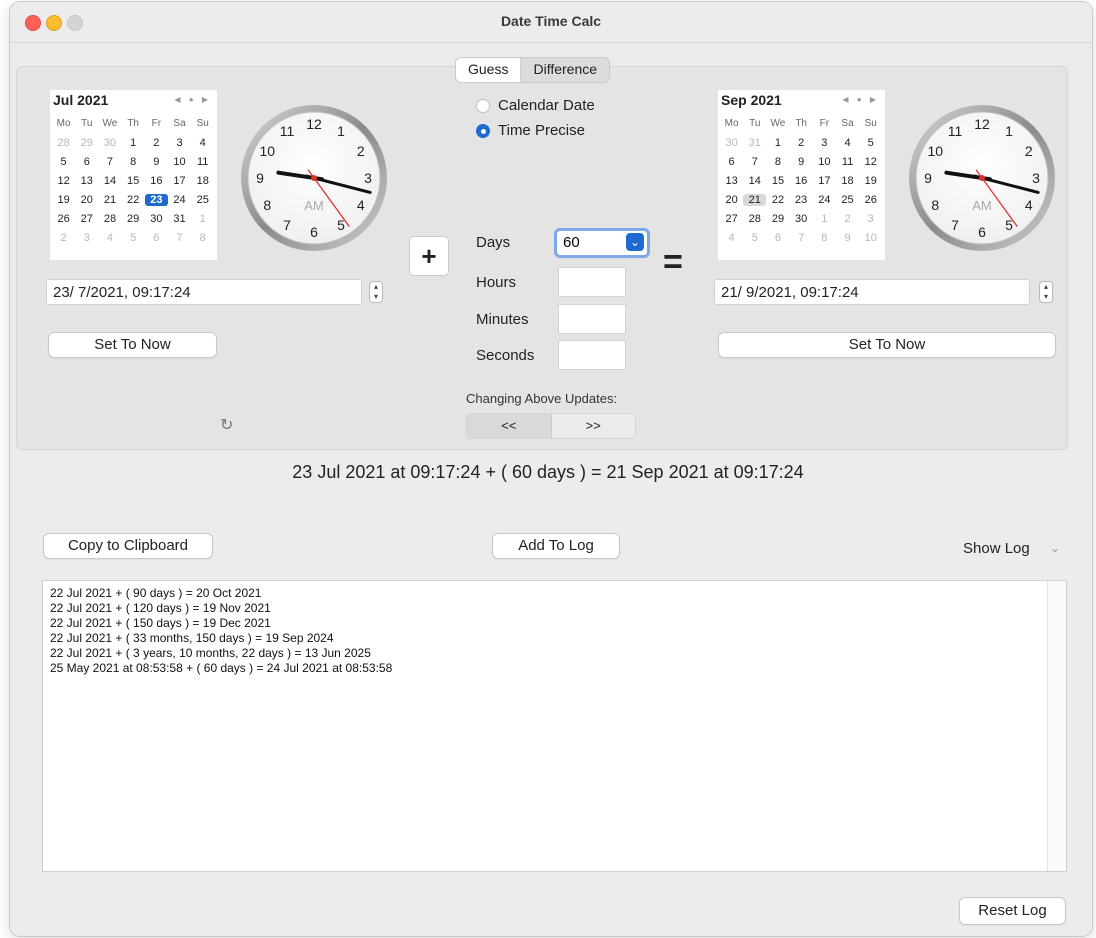  What do you see at coordinates (314, 178) in the screenshot?
I see `start-clock: 1234567891011 12AM` at bounding box center [314, 178].